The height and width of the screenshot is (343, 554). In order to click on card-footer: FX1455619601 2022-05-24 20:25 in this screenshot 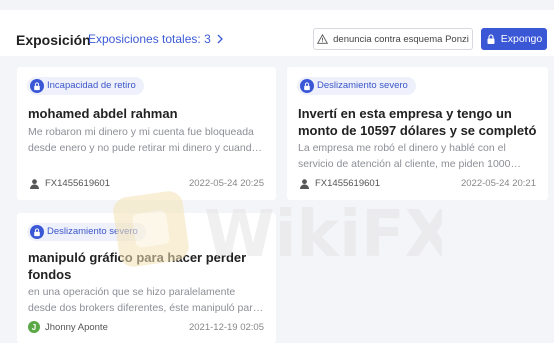, I will do `click(146, 183)`.